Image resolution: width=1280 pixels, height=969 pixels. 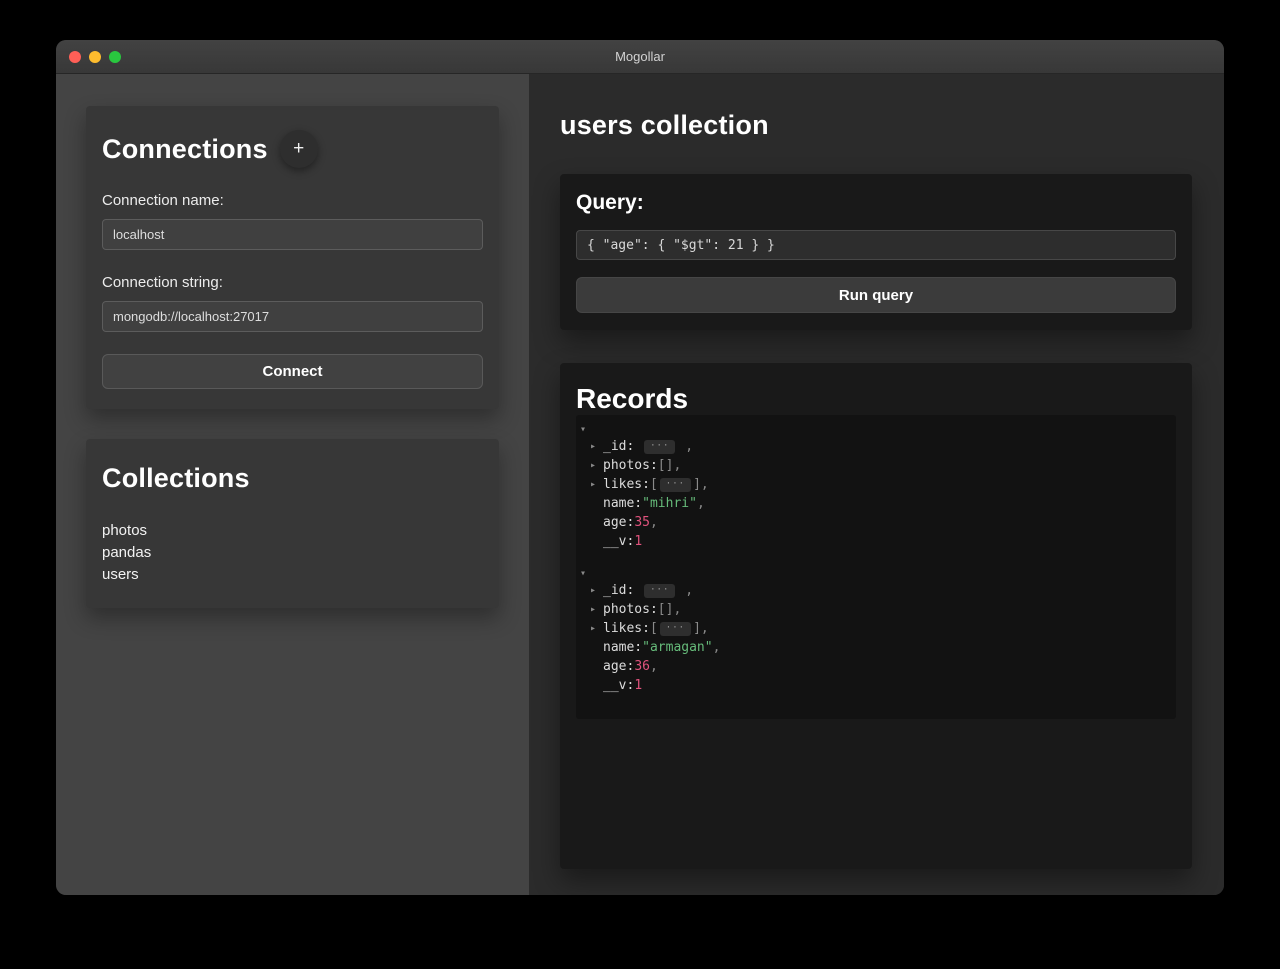 What do you see at coordinates (75, 56) in the screenshot?
I see `close-button` at bounding box center [75, 56].